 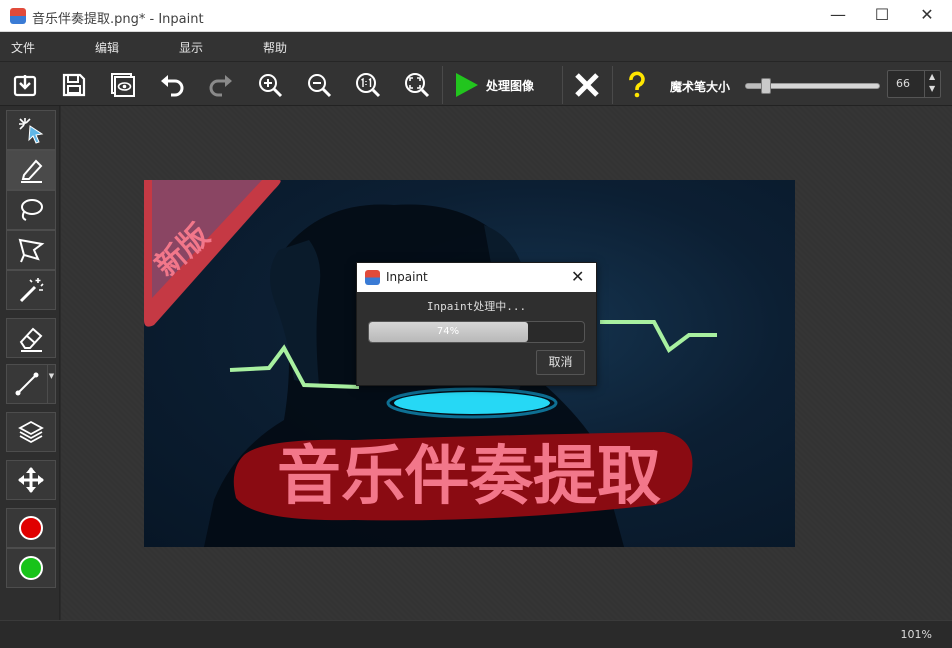 I want to click on progress-bar: 74%, so click(x=476, y=332).